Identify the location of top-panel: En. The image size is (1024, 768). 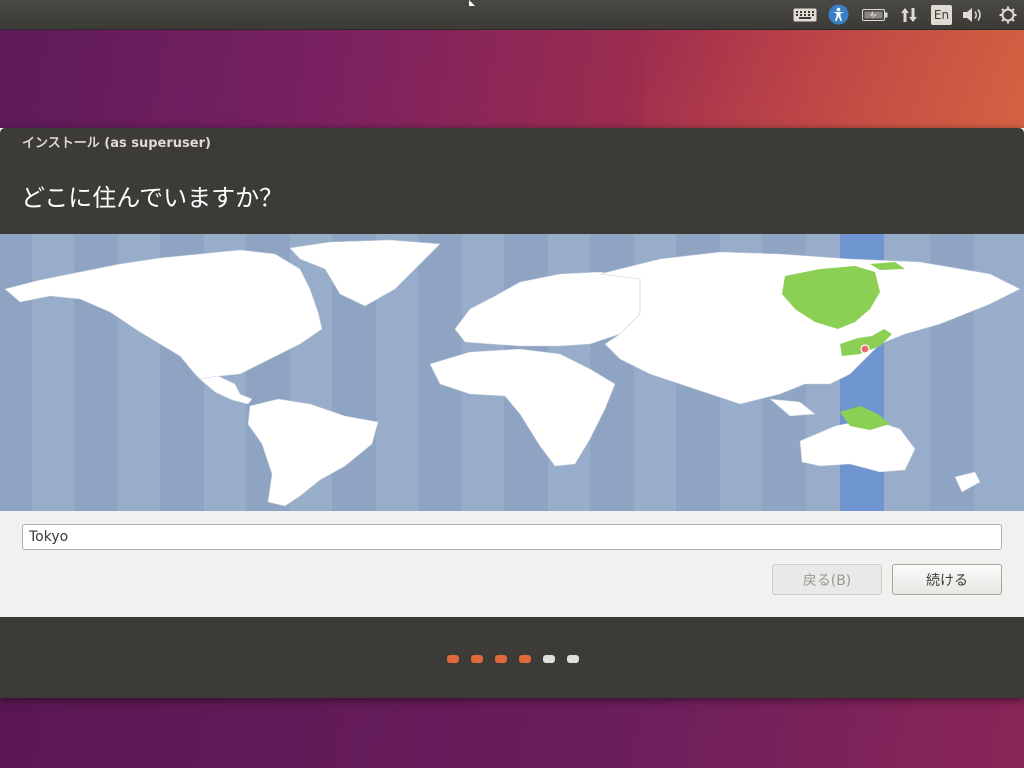
(512, 15).